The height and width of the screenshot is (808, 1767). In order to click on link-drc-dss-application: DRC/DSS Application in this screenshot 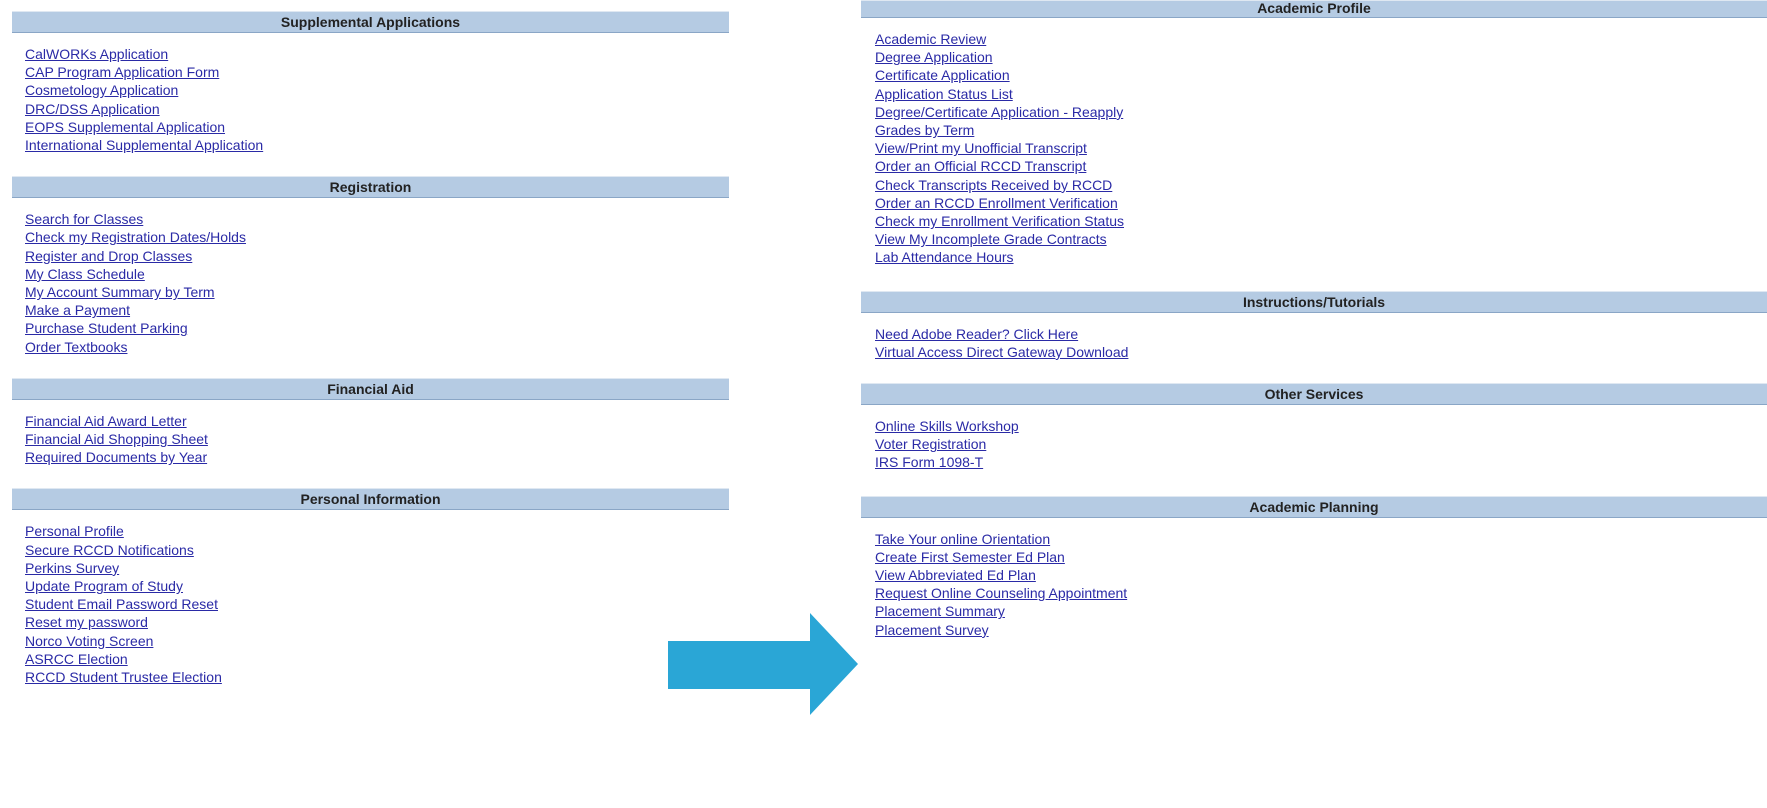, I will do `click(377, 109)`.